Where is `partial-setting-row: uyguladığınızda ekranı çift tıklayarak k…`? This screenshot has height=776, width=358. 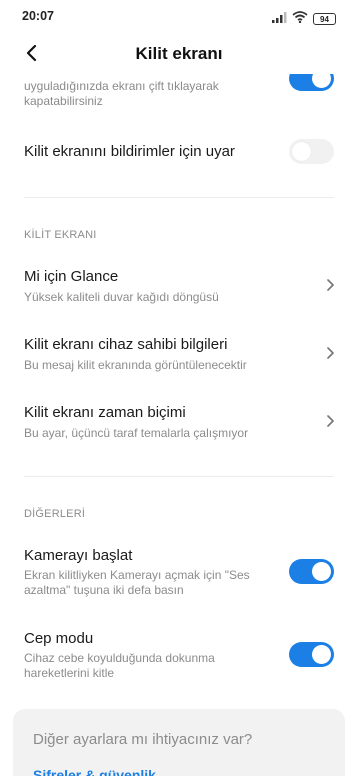
partial-setting-row: uyguladığınızda ekranı çift tıklayarak k… is located at coordinates (179, 95).